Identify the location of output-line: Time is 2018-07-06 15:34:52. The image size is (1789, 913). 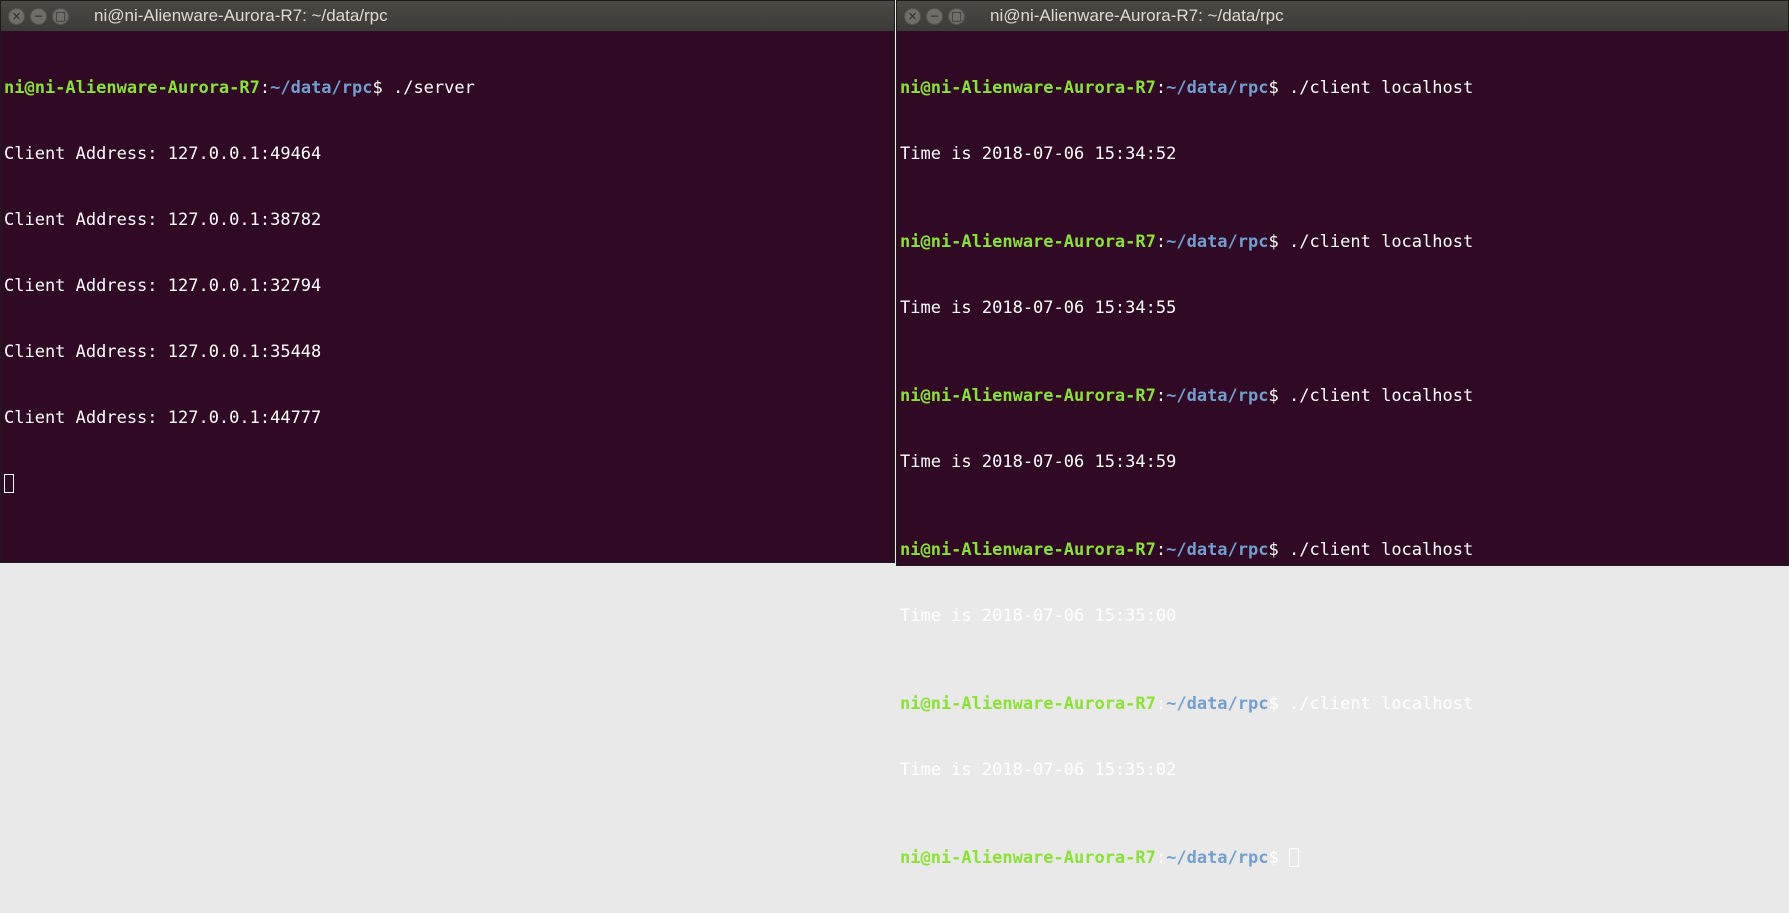
(1038, 154).